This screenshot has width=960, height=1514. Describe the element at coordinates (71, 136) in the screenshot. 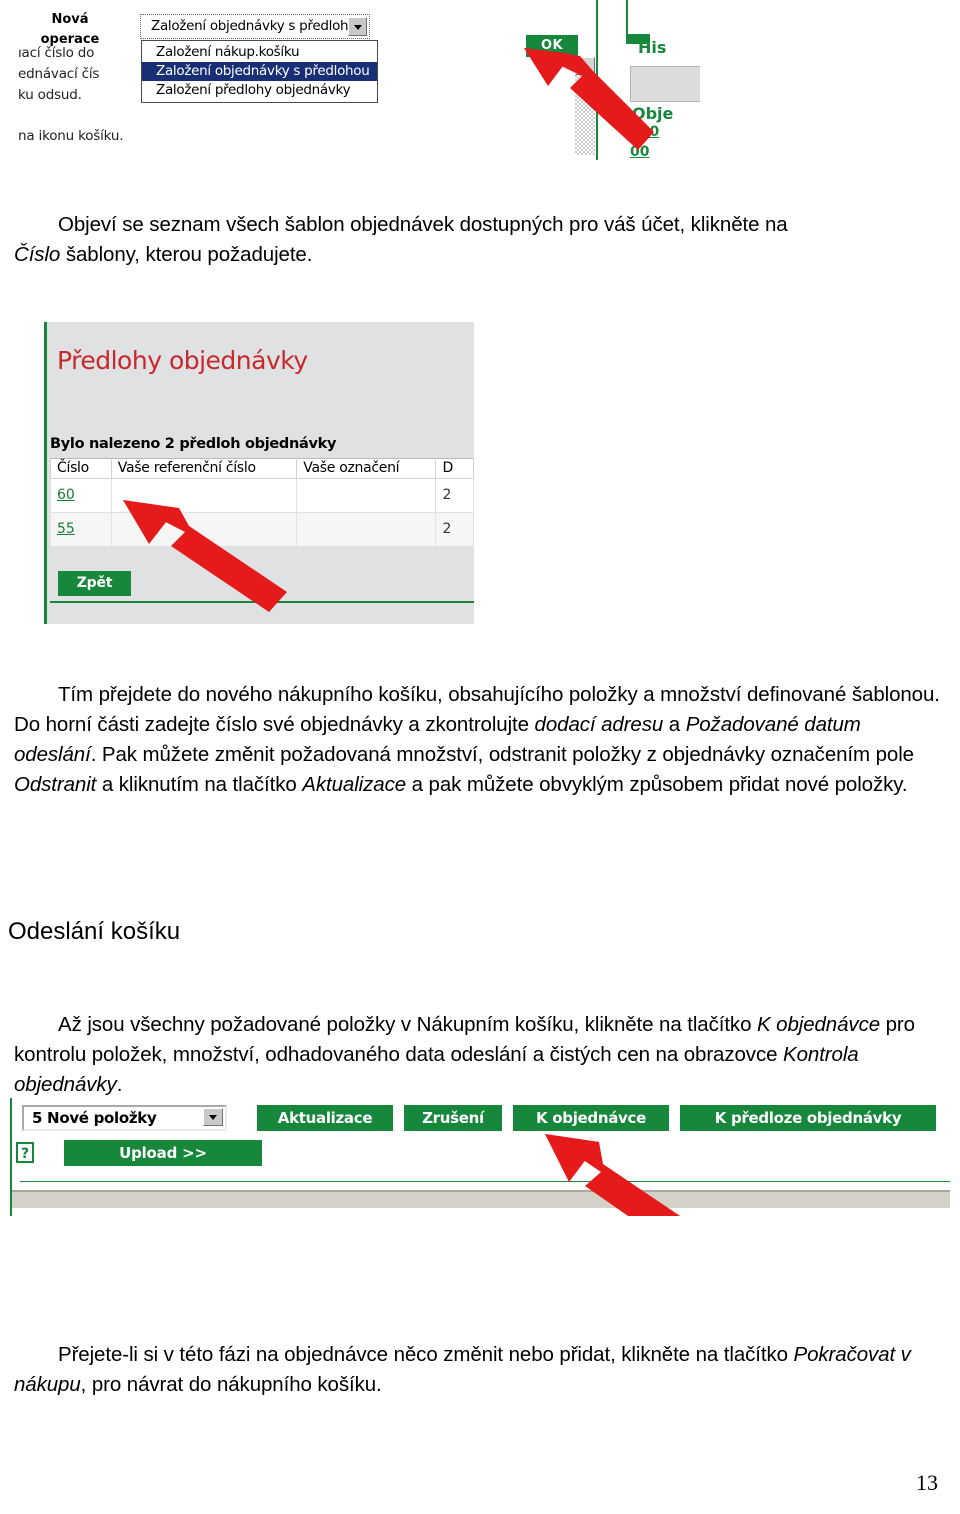

I see `left-text-fragment-4: na ikonu košíku.` at that location.